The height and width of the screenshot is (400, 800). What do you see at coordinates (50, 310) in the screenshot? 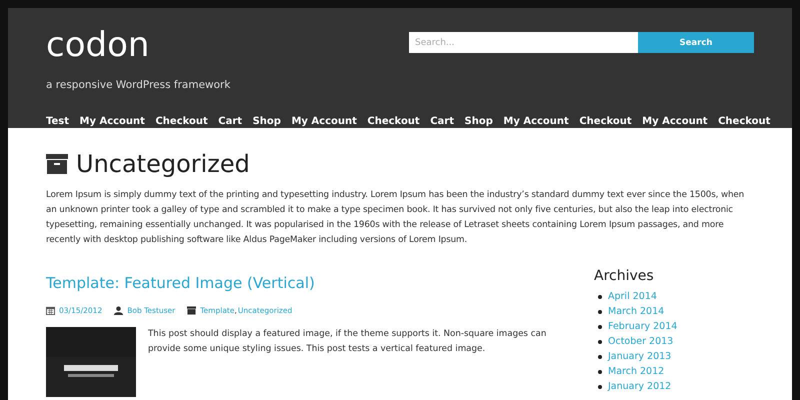
I see `calendar-icon` at bounding box center [50, 310].